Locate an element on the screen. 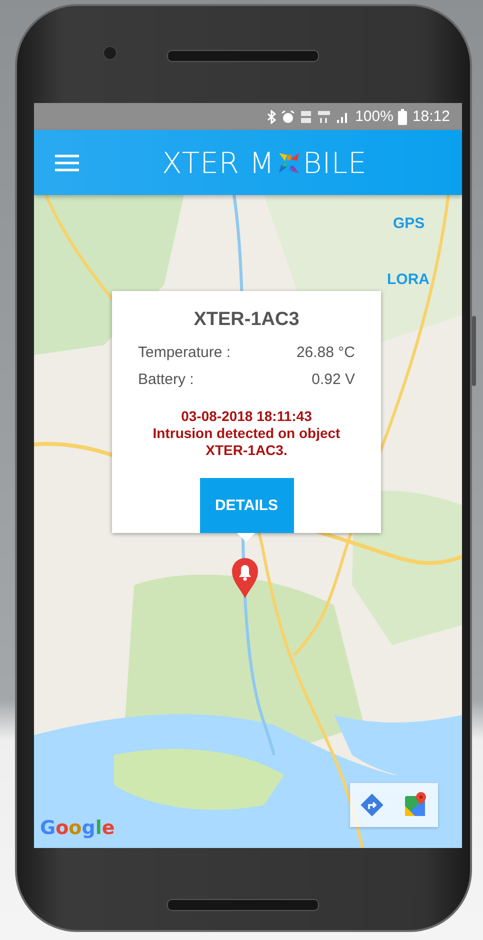 Image resolution: width=483 pixels, height=940 pixels. maps-icon is located at coordinates (416, 805).